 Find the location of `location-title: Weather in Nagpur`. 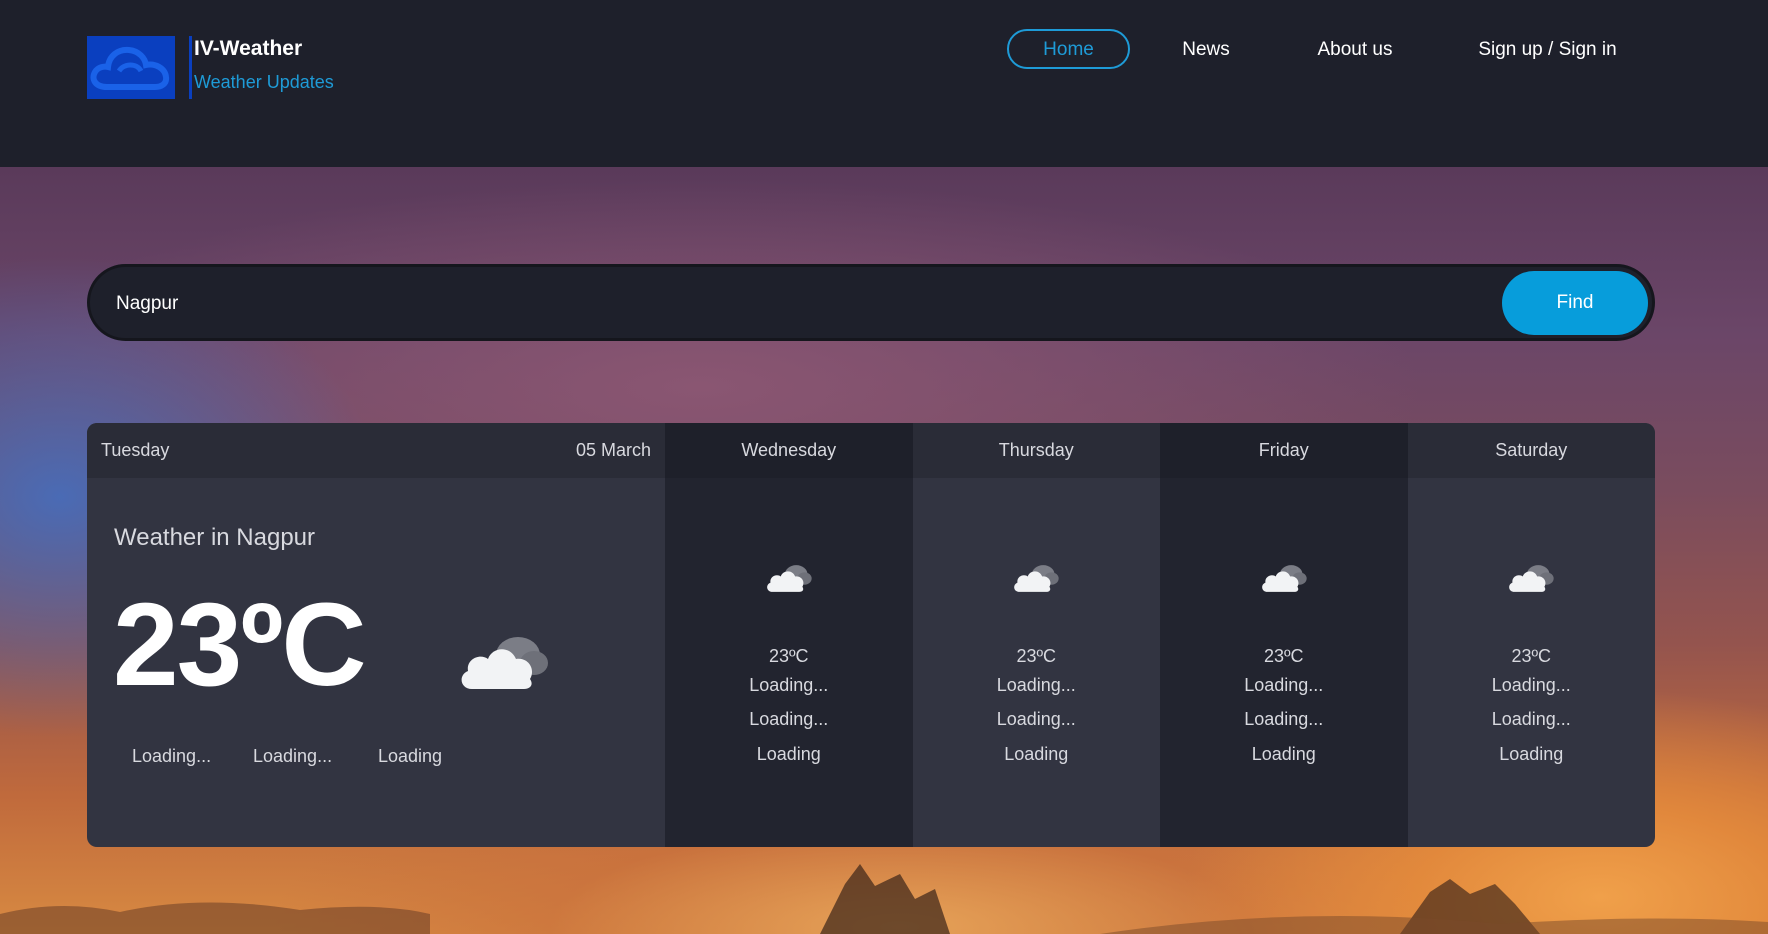

location-title: Weather in Nagpur is located at coordinates (214, 537).